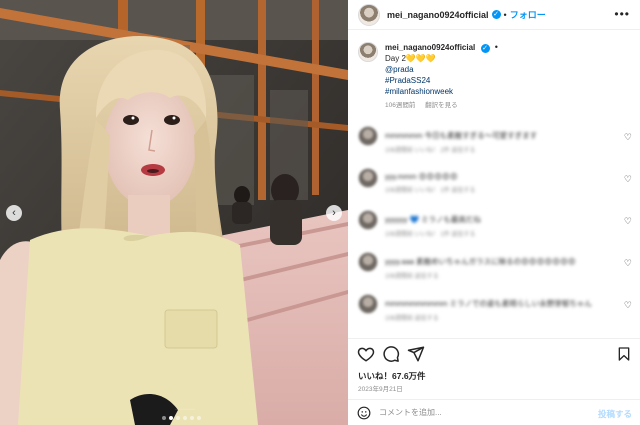 This screenshot has height=425, width=640. What do you see at coordinates (443, 80) in the screenshot?
I see `caption-hashtag-link: #PradaSS24` at bounding box center [443, 80].